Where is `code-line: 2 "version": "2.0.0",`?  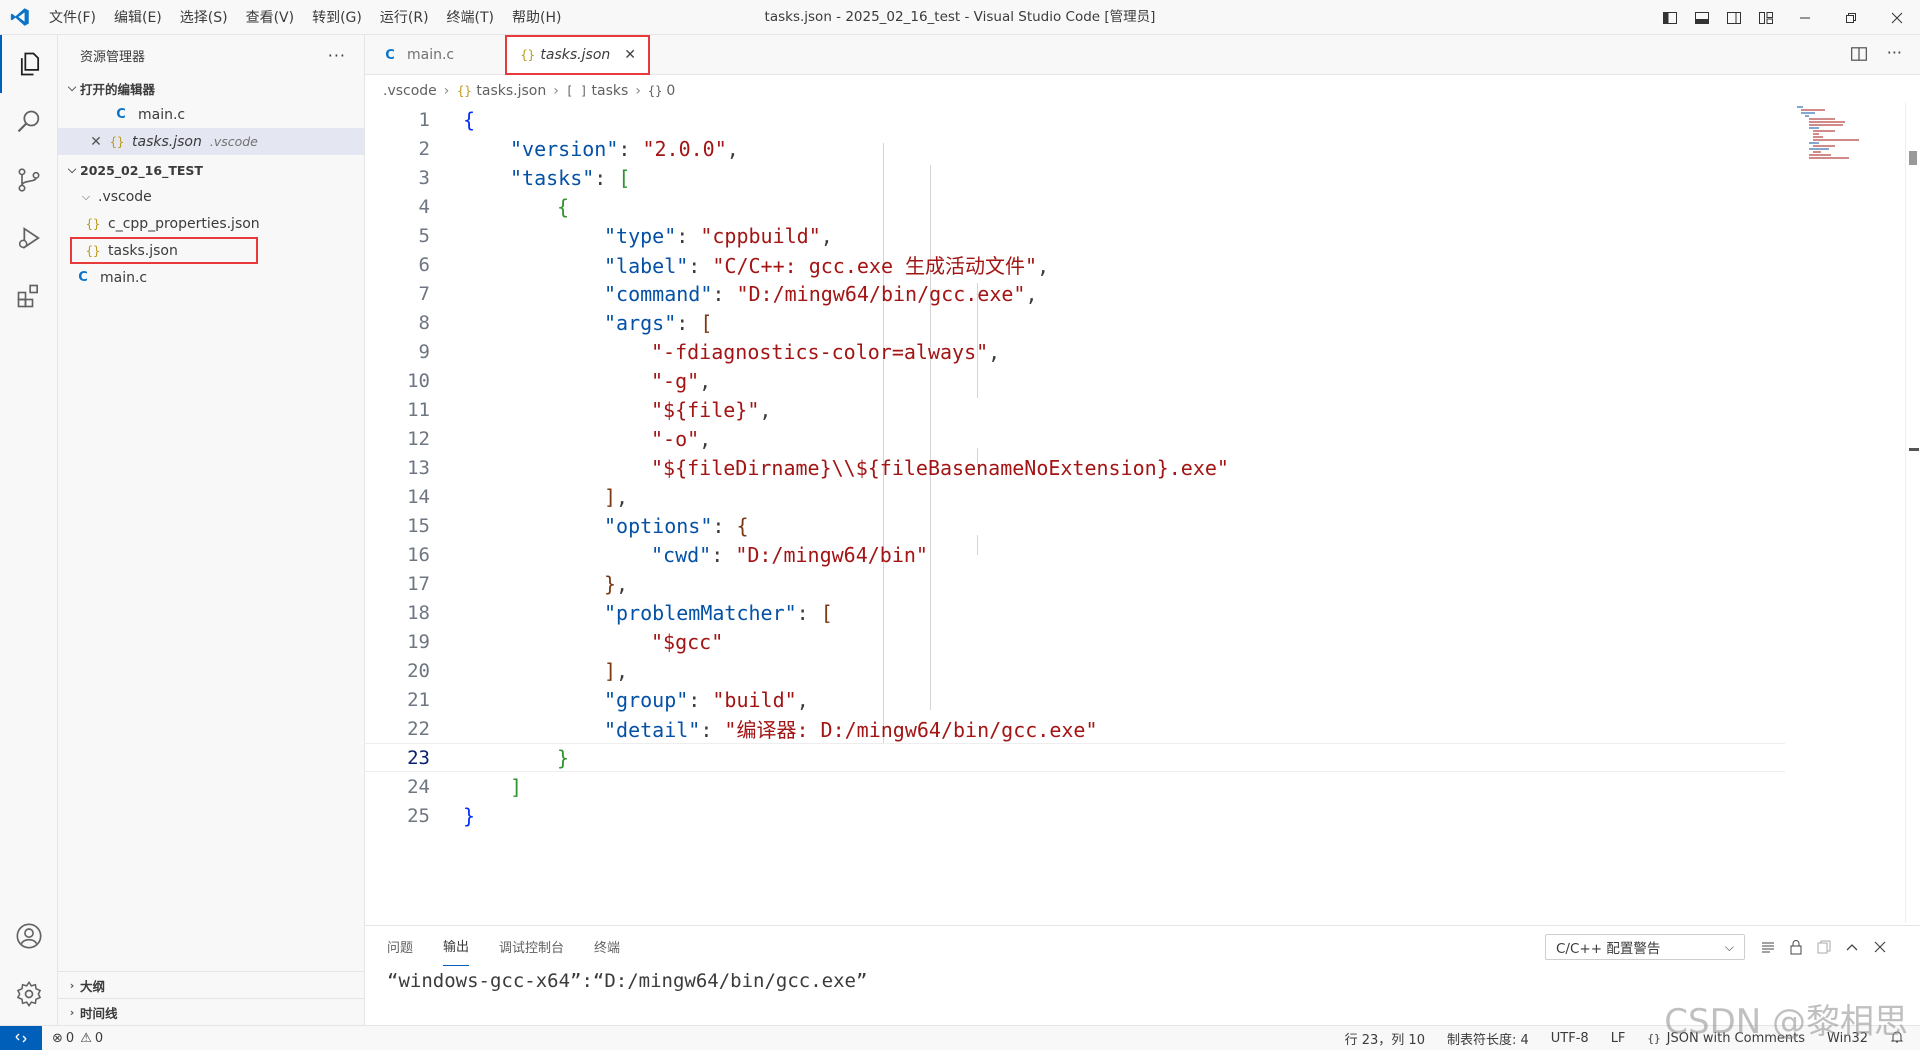 code-line: 2 "version": "2.0.0", is located at coordinates (1075, 148).